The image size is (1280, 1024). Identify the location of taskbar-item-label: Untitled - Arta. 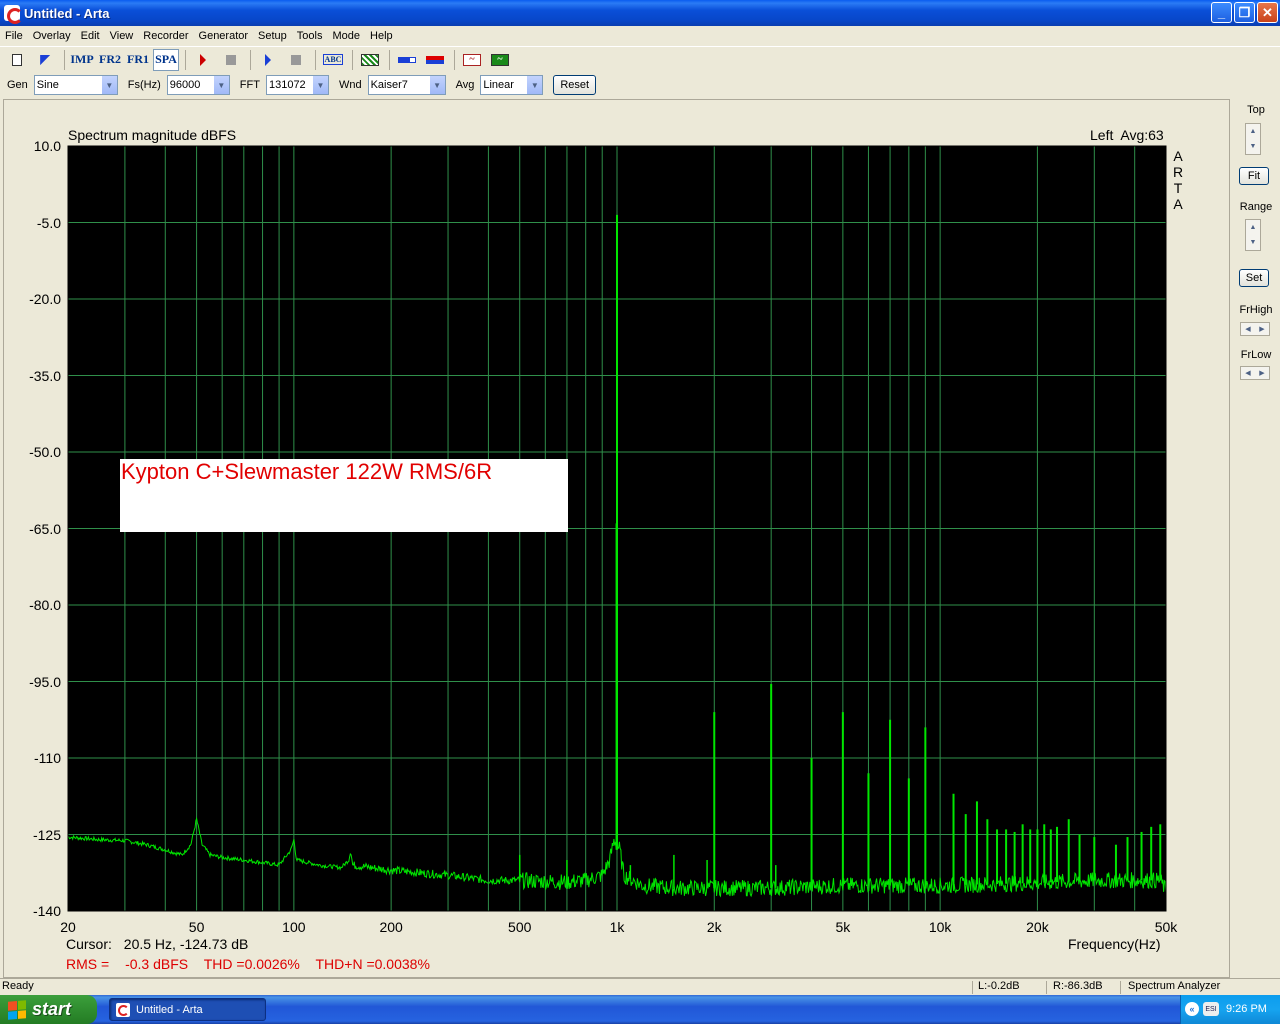
(169, 1009).